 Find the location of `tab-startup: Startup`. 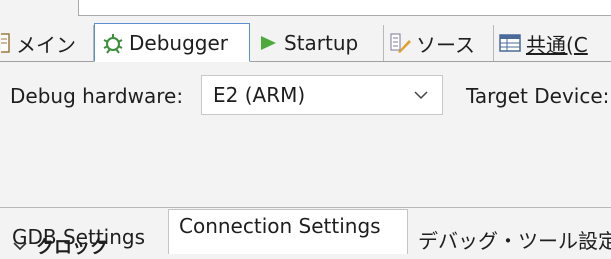

tab-startup: Startup is located at coordinates (318, 43).